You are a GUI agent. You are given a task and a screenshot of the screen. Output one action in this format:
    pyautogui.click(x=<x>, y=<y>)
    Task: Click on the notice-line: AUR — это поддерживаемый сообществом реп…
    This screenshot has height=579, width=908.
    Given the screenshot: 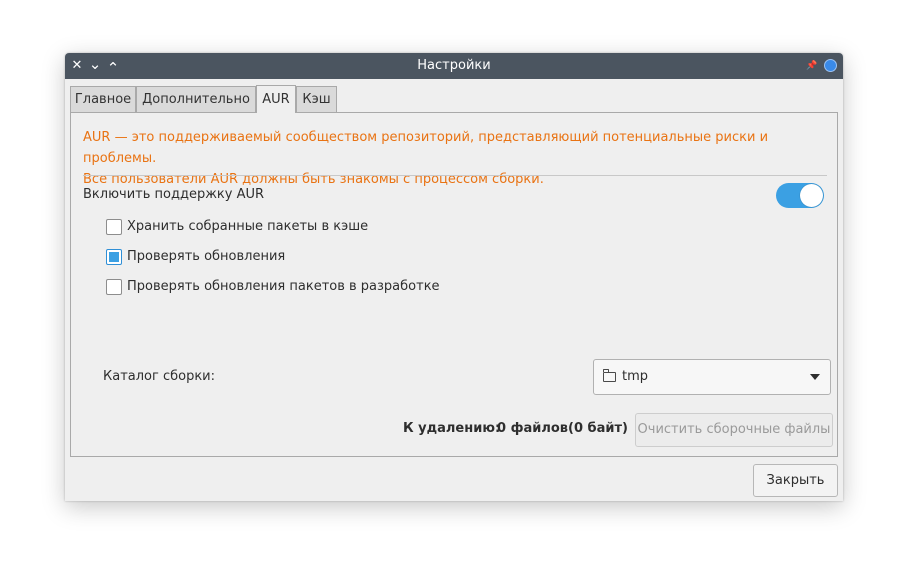 What is the action you would take?
    pyautogui.click(x=426, y=148)
    